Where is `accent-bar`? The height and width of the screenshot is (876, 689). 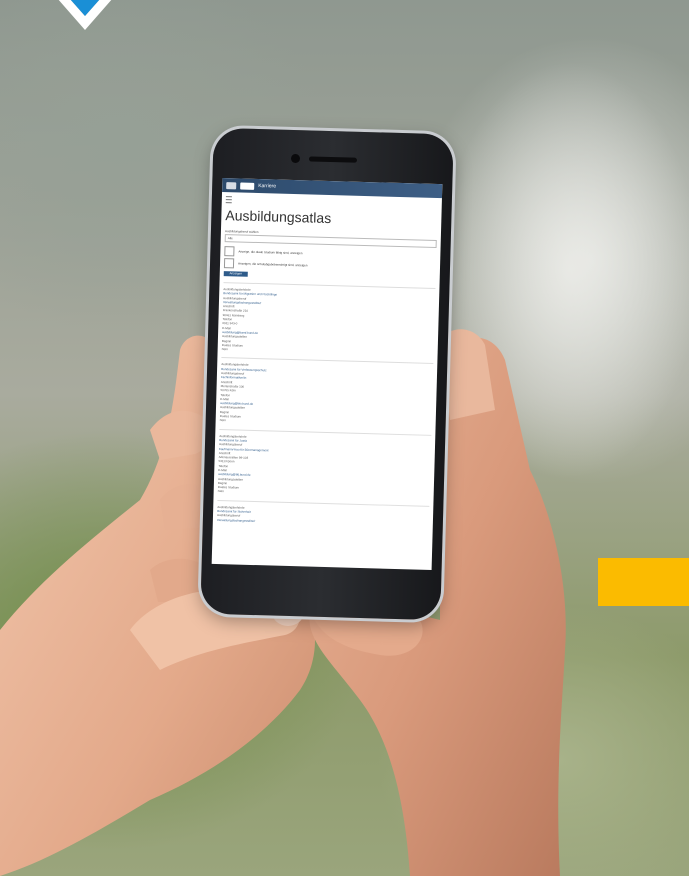
accent-bar is located at coordinates (643, 582).